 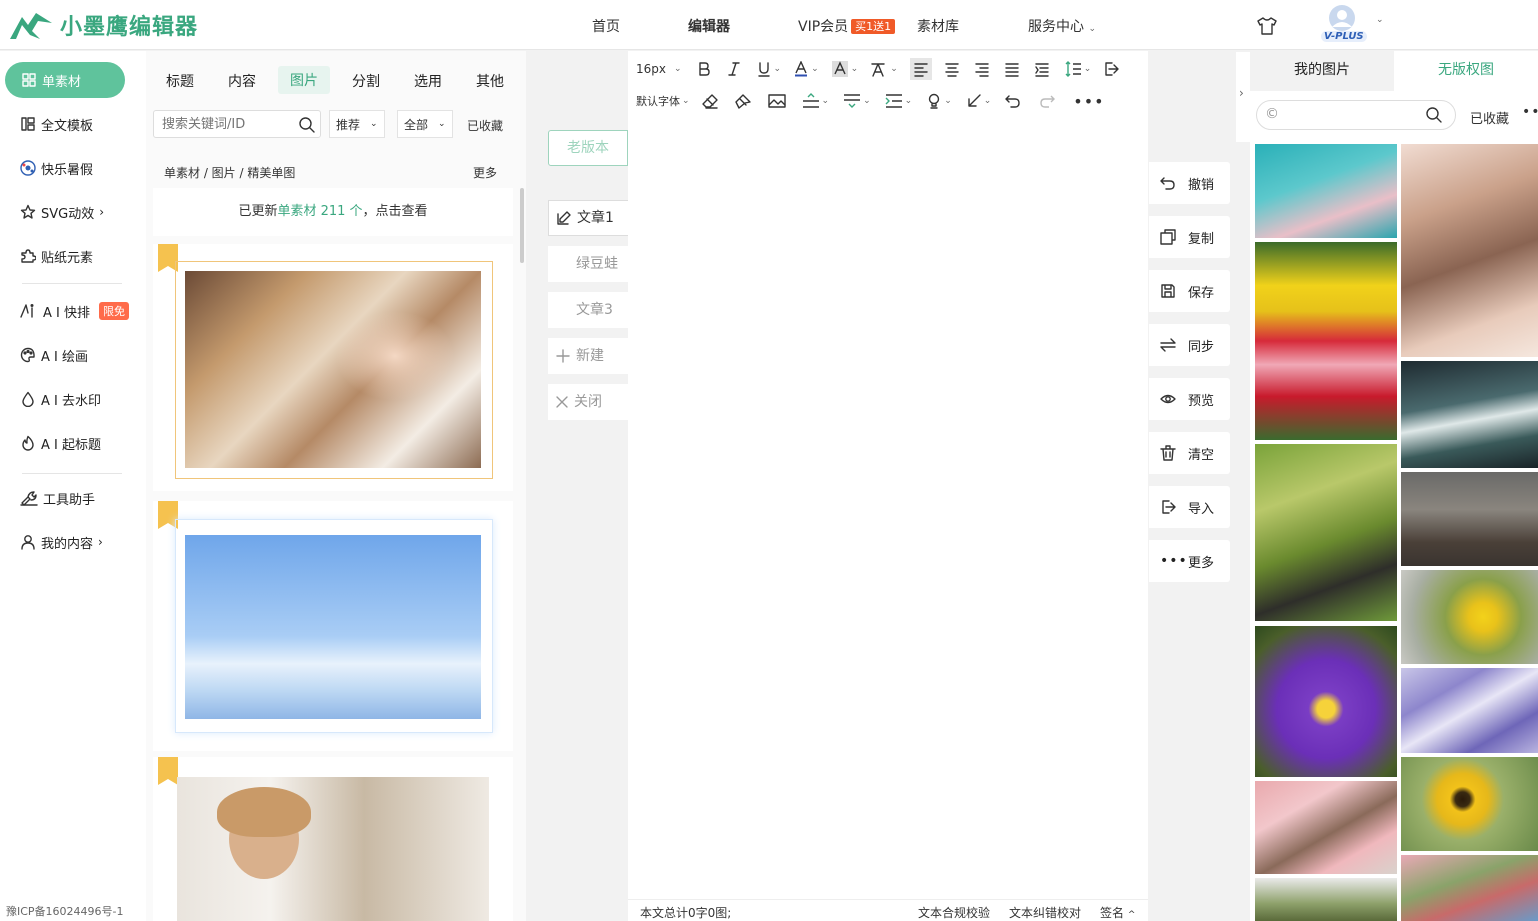 What do you see at coordinates (704, 69) in the screenshot?
I see `bold-button` at bounding box center [704, 69].